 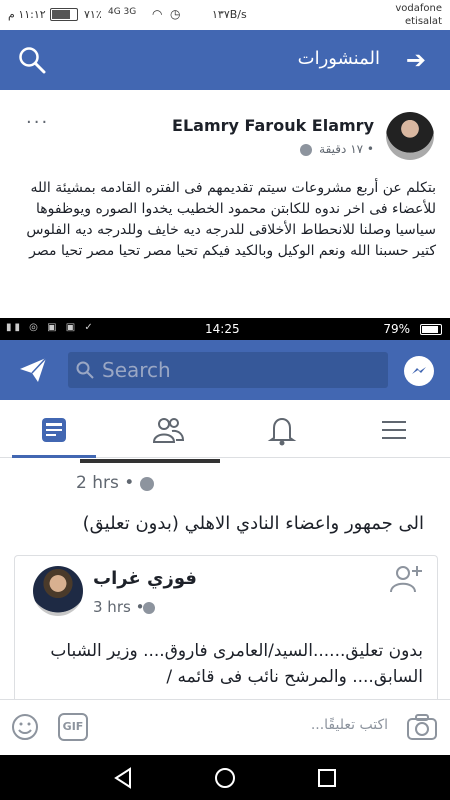 I want to click on status-time-2: 14:25, so click(x=222, y=329).